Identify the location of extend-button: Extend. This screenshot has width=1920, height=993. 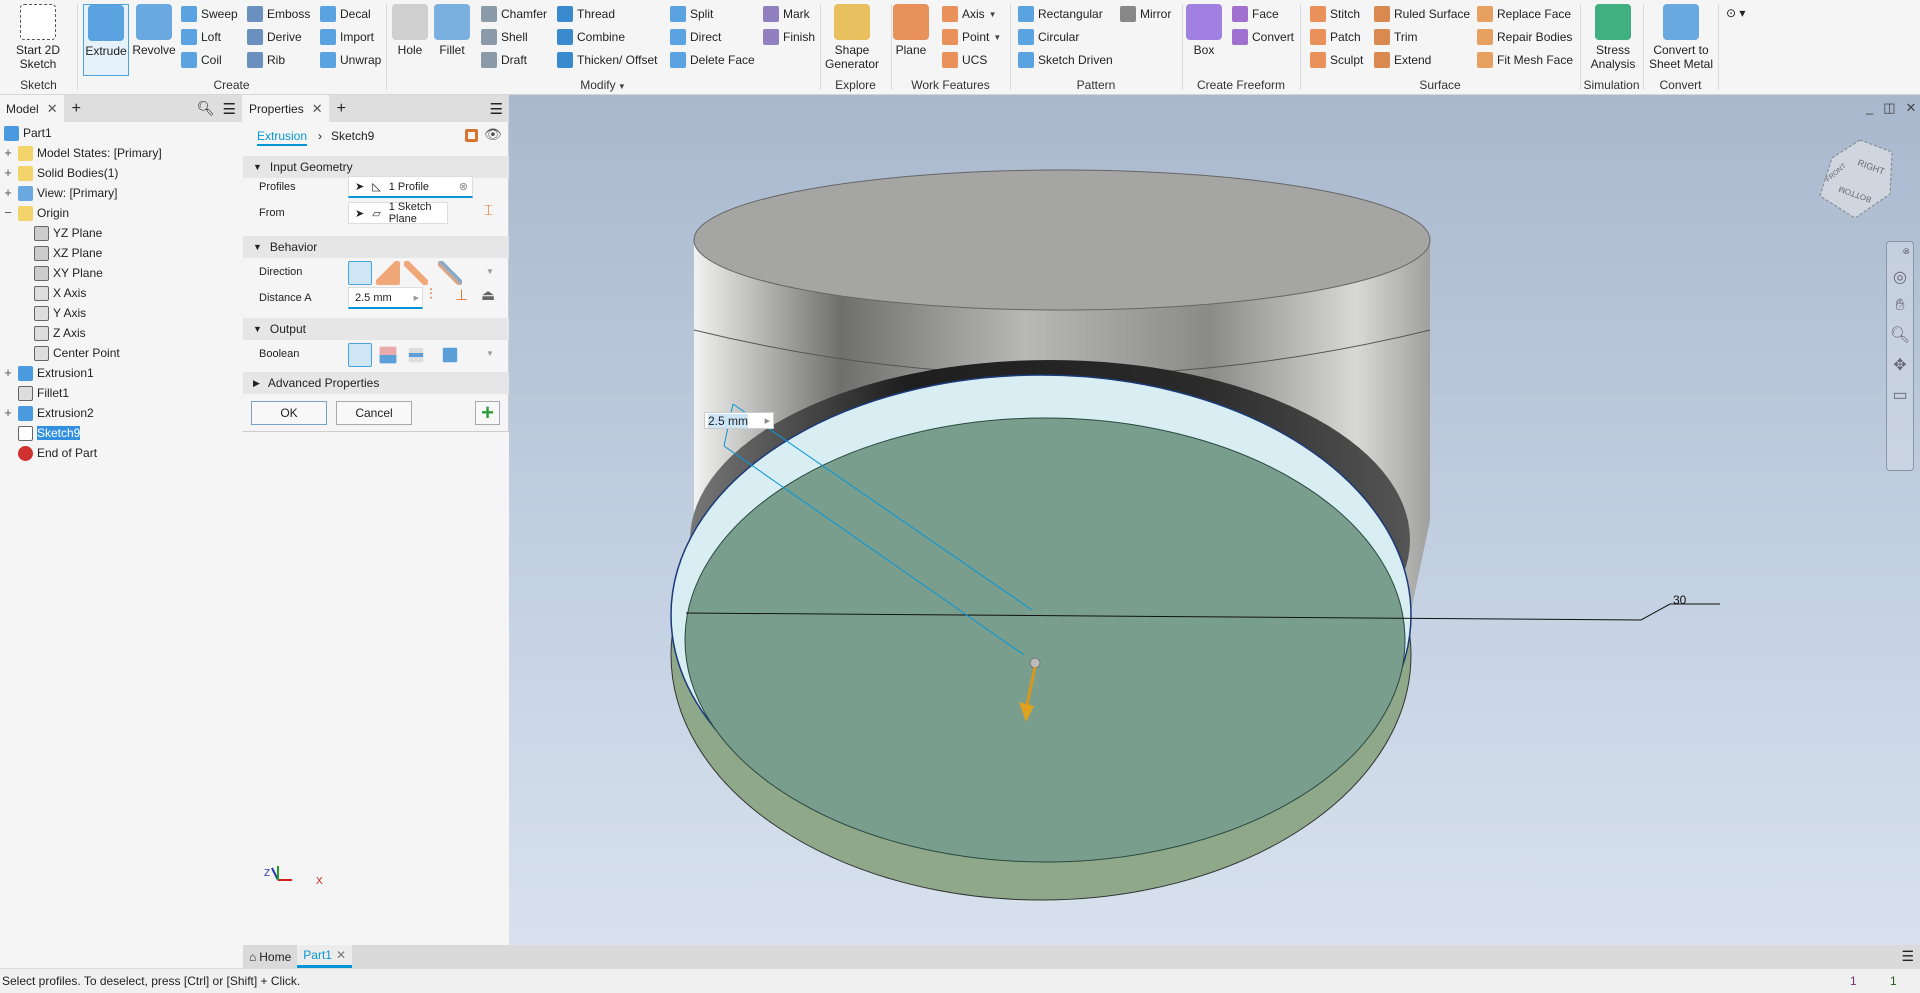
(1402, 60).